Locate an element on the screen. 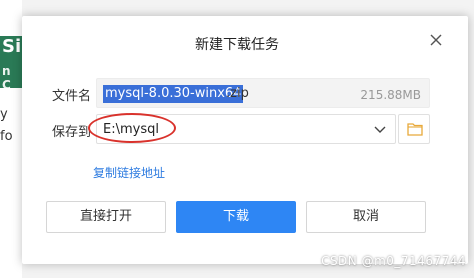 The height and width of the screenshot is (278, 474). browse-folder-button is located at coordinates (414, 129).